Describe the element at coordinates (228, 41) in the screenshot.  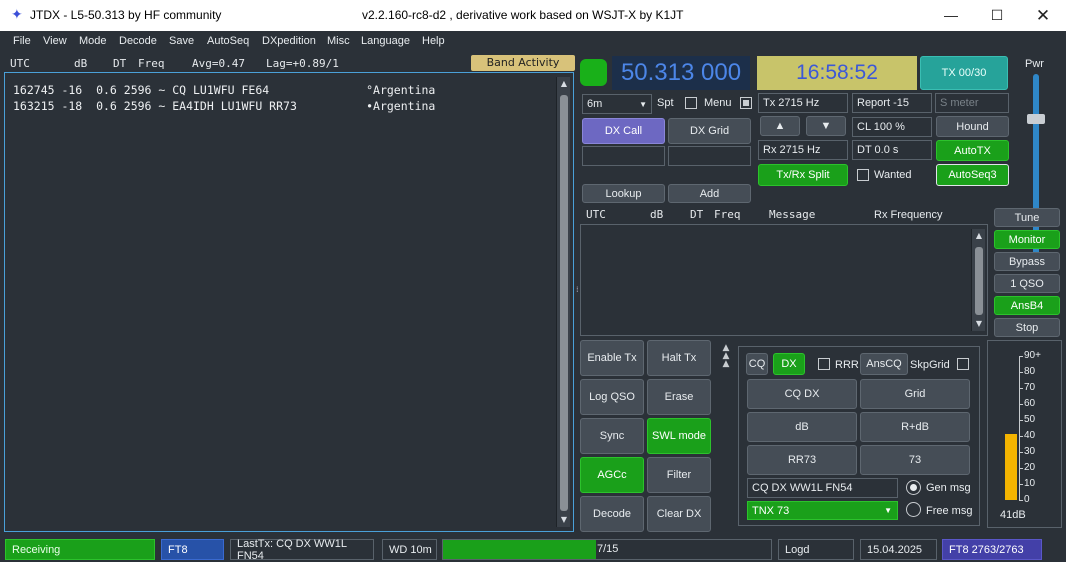
I see `menu-autoseq: AutoSeq` at that location.